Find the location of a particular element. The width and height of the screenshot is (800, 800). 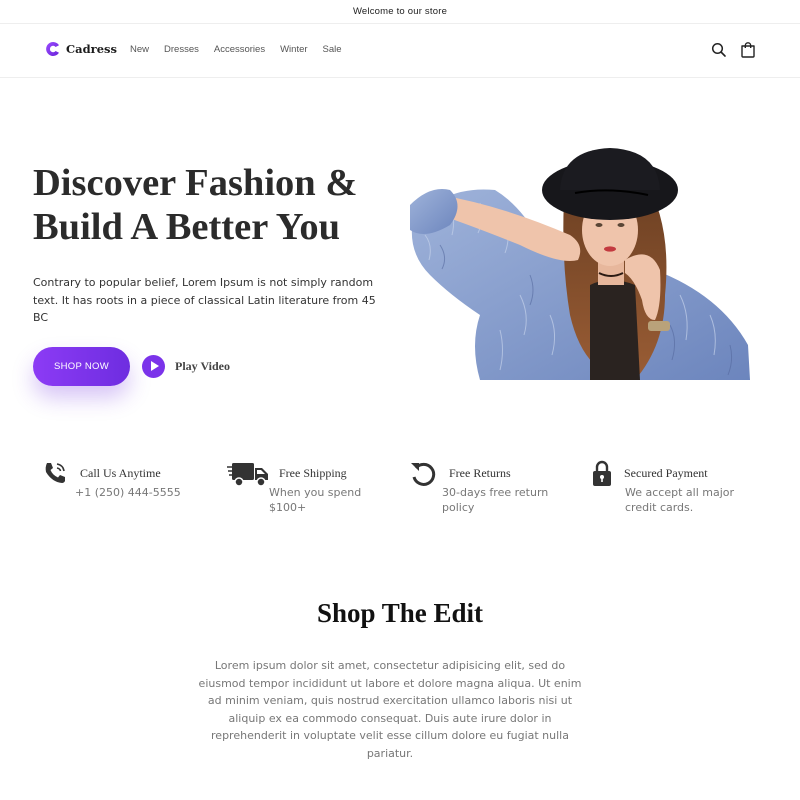

cart-icon is located at coordinates (748, 50).